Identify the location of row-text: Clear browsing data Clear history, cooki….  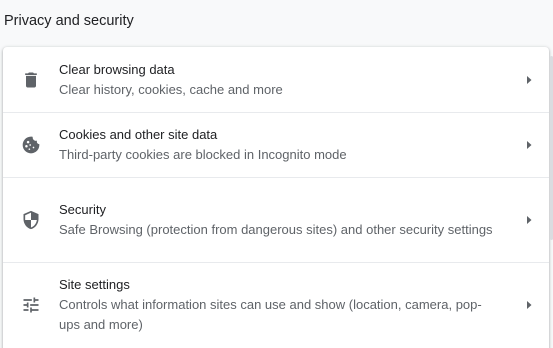
(284, 80).